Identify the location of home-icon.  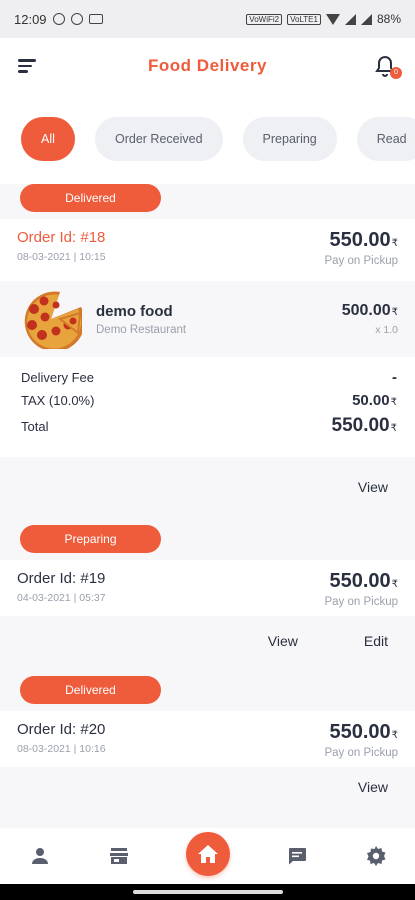
(207, 854).